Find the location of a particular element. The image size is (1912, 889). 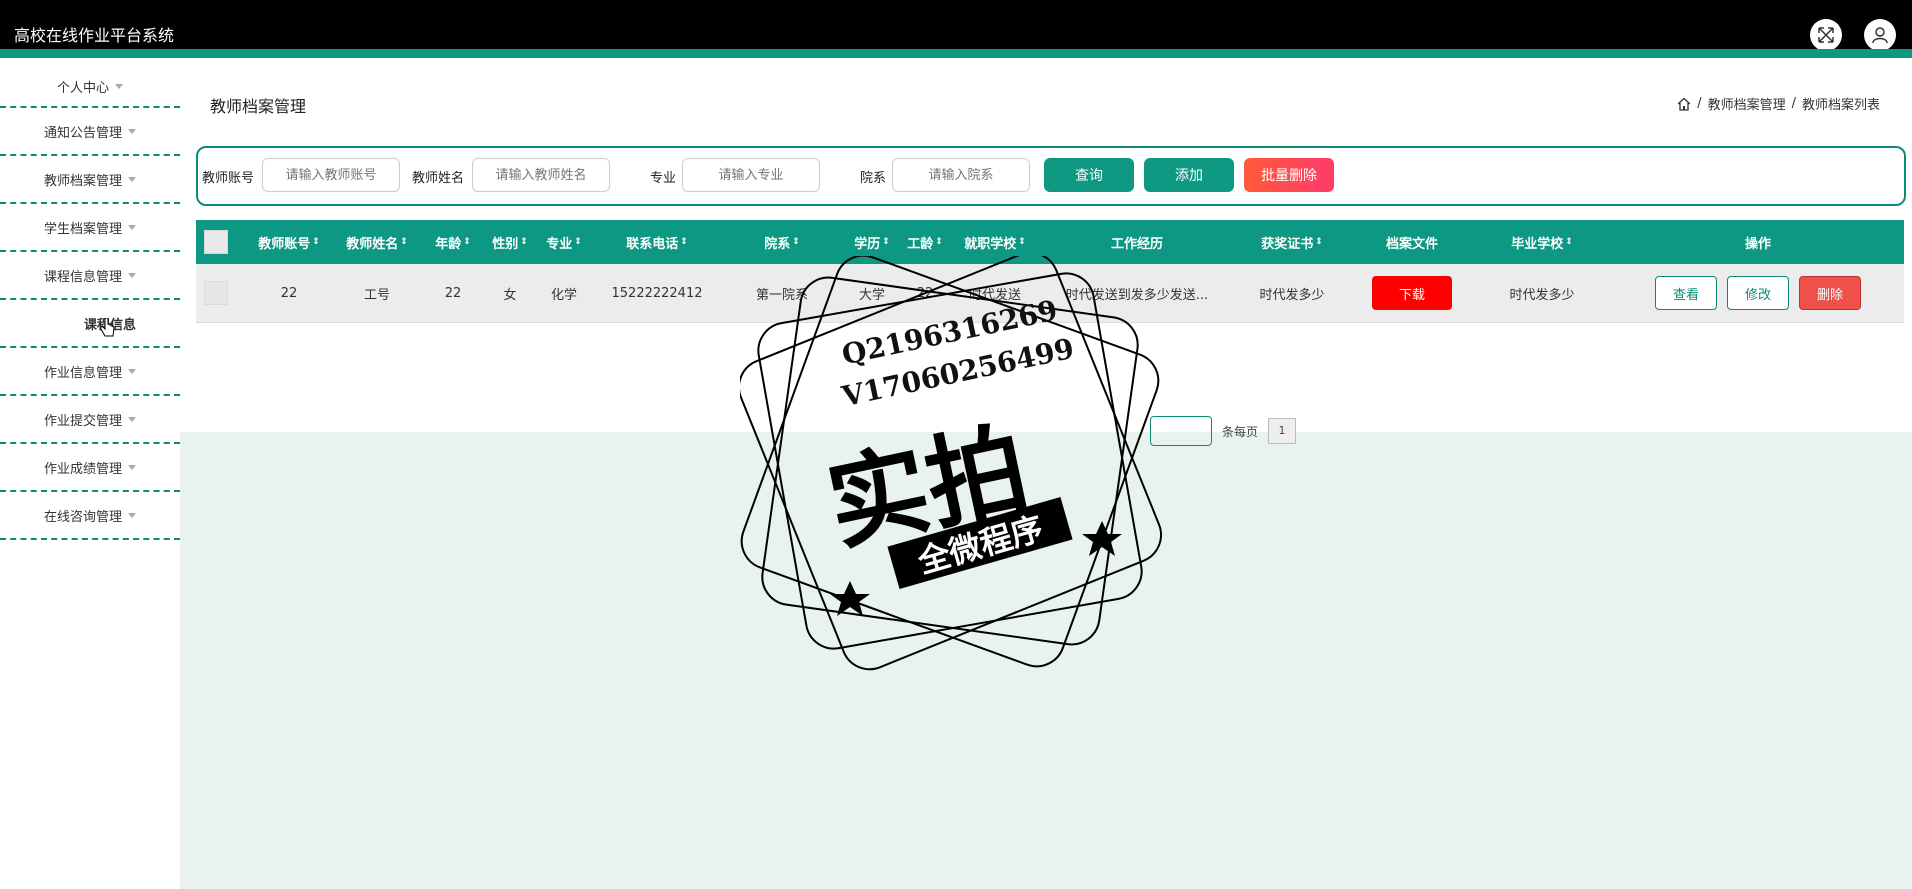

col-header-account: 教师账号 ⇕ is located at coordinates (289, 242).